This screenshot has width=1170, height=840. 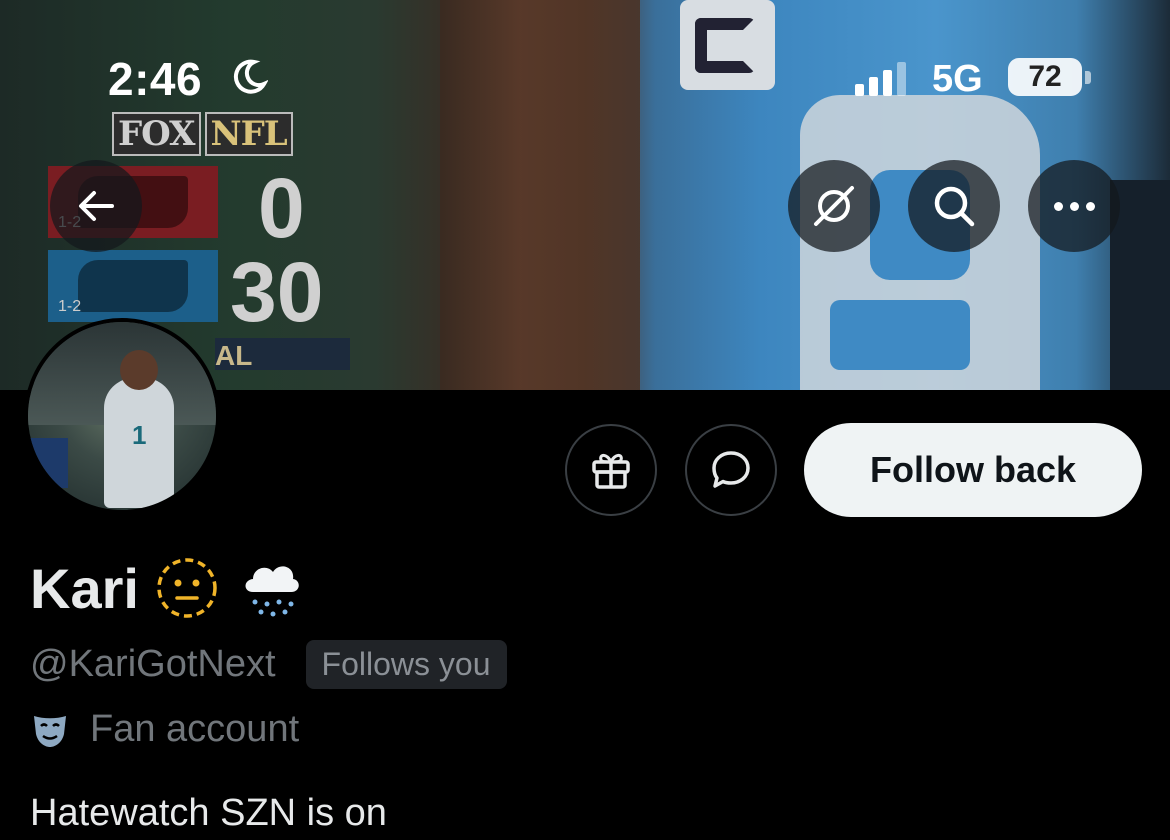 What do you see at coordinates (139, 435) in the screenshot?
I see `avatar-photo-number: 1` at bounding box center [139, 435].